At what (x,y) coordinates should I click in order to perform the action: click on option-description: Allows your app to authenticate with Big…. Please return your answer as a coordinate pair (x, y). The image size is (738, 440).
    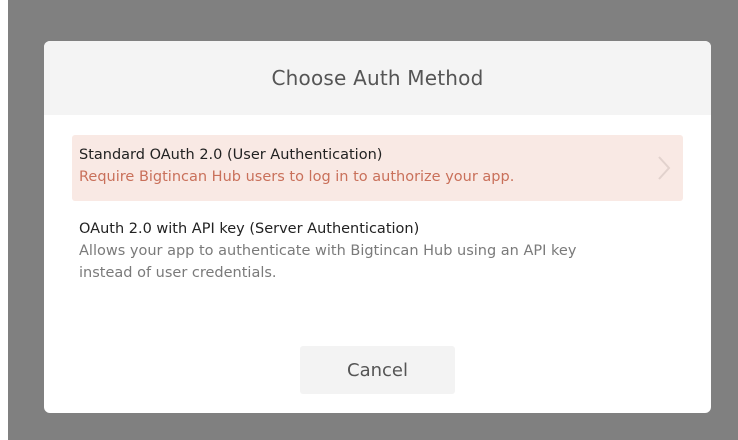
    Looking at the image, I should click on (328, 262).